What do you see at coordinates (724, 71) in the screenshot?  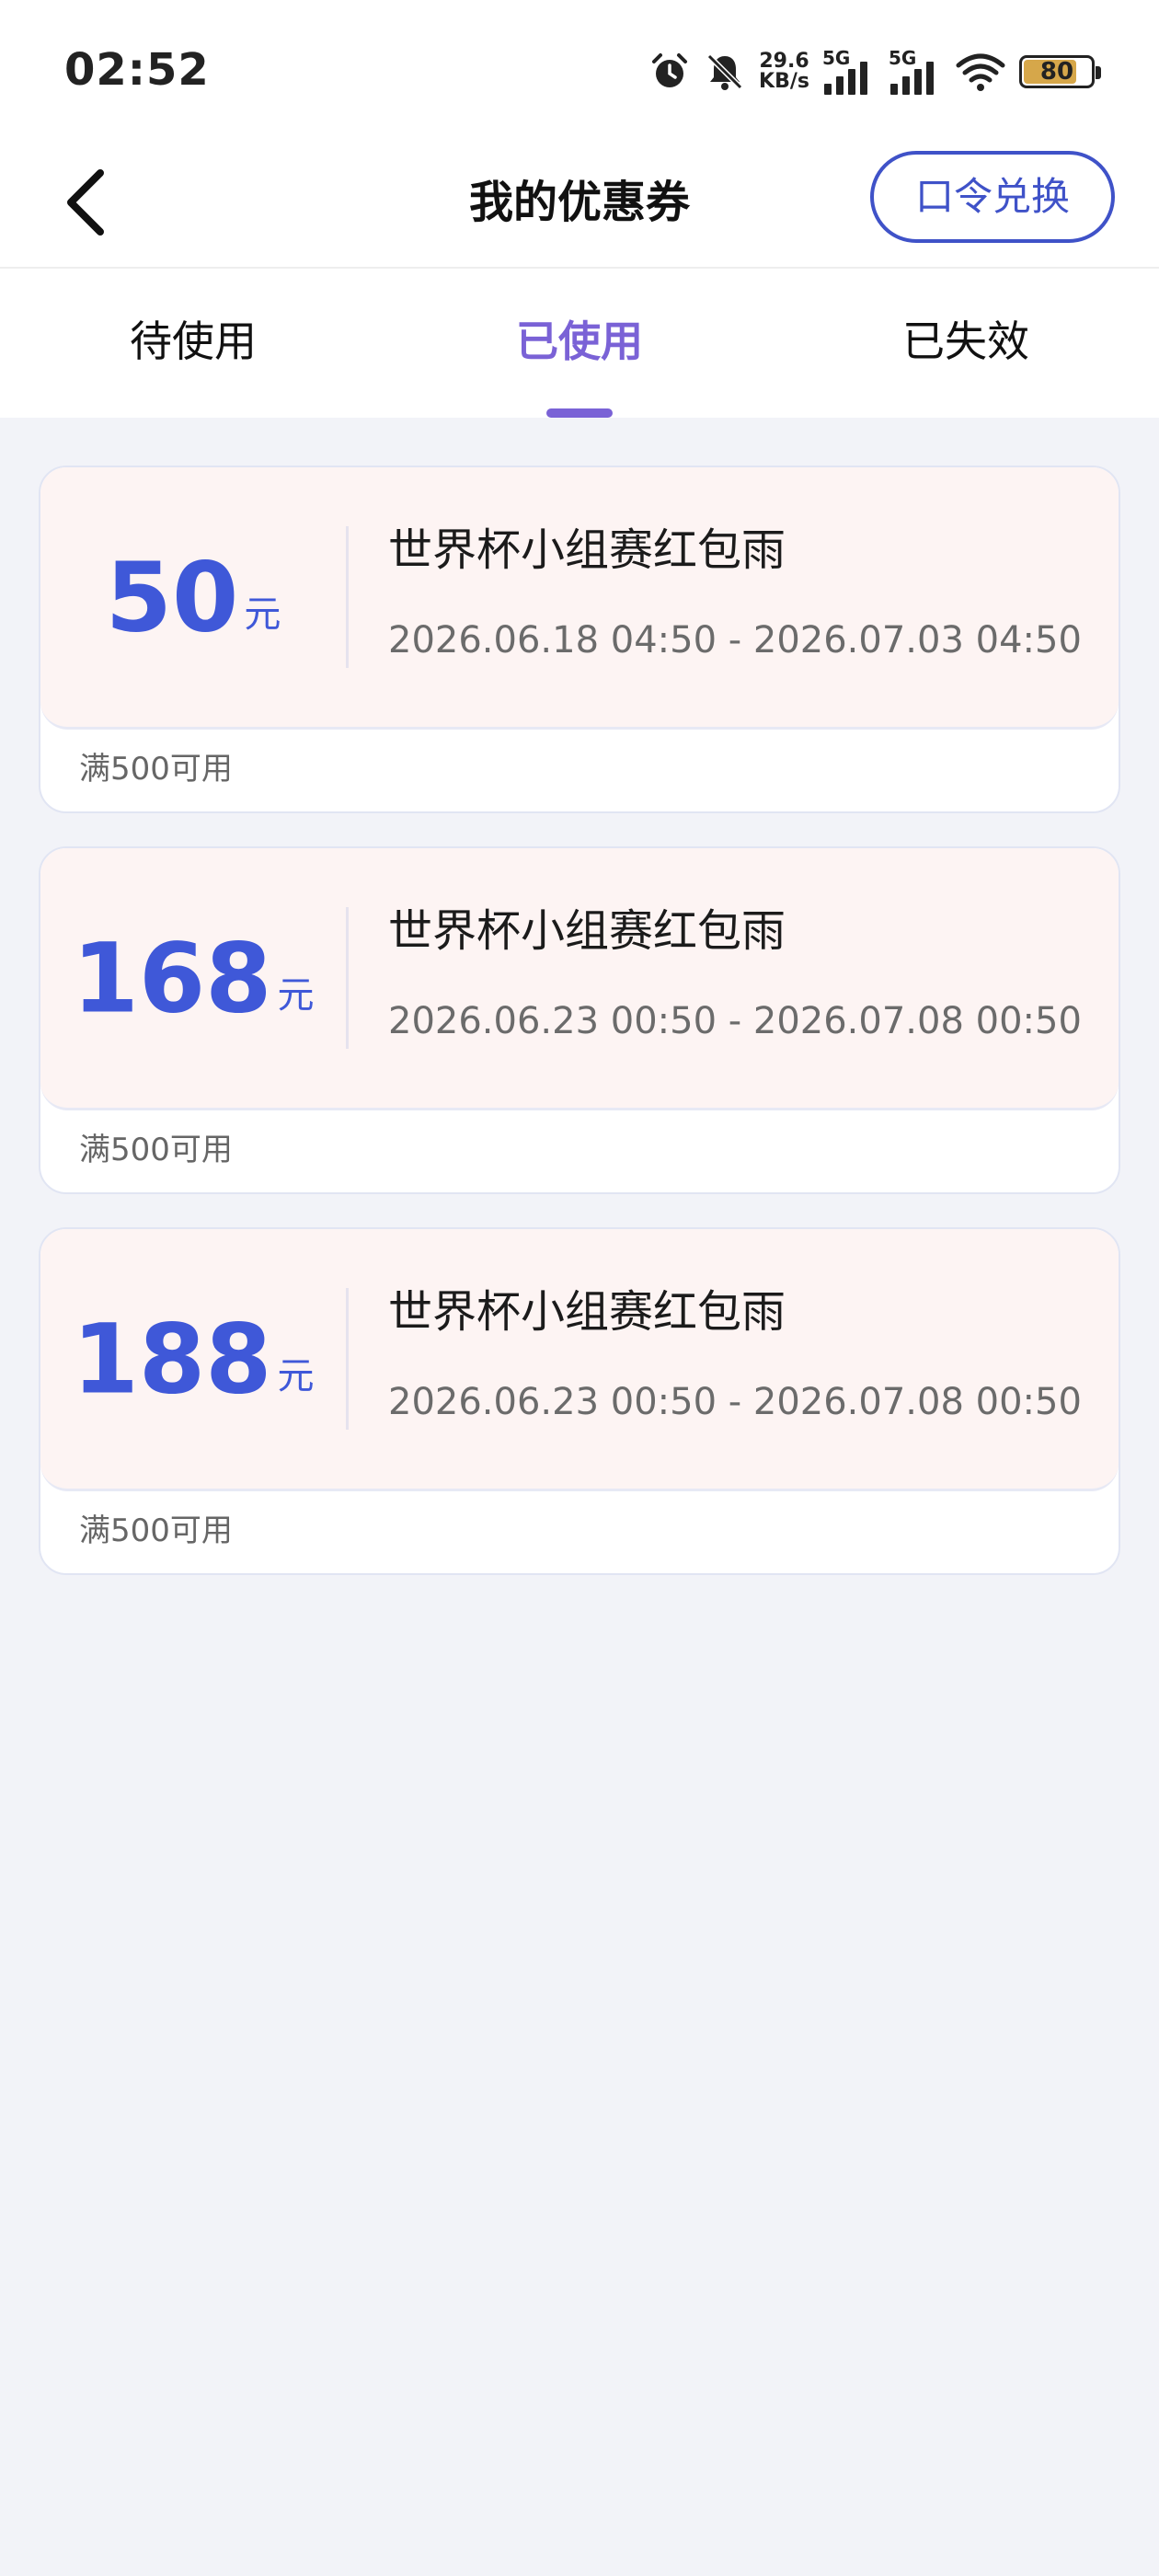 I see `bell-muted-icon` at bounding box center [724, 71].